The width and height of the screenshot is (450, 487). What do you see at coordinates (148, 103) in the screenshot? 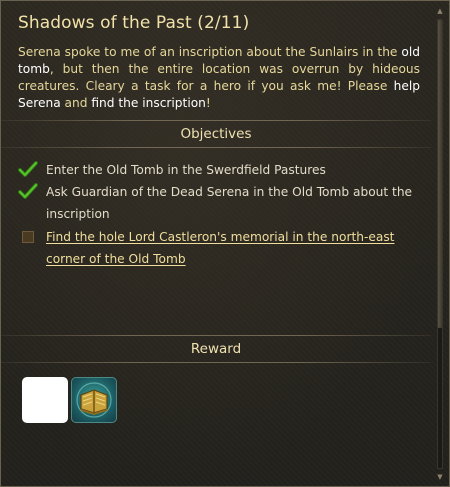
I see `description-highlight-find-inscription: find the inscription` at bounding box center [148, 103].